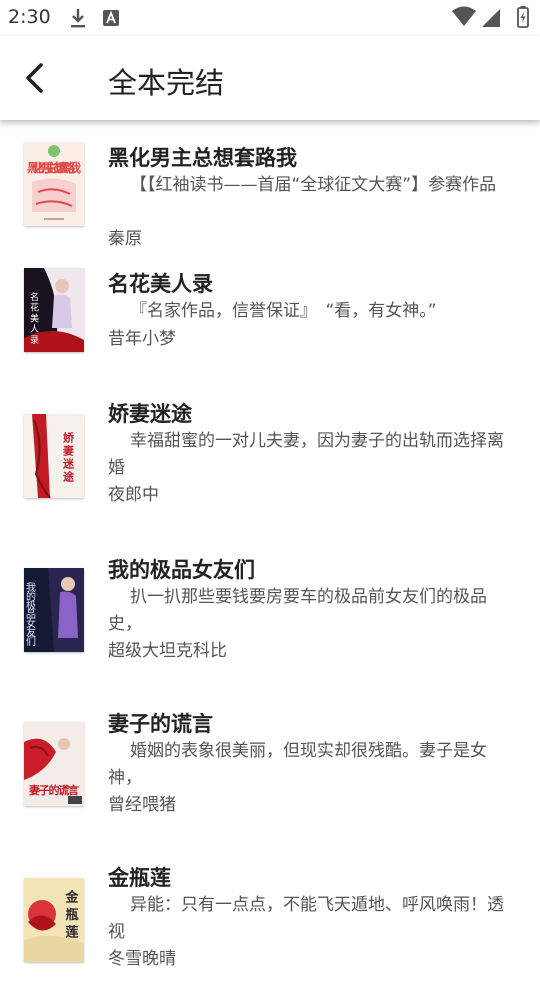 This screenshot has height=992, width=540. Describe the element at coordinates (306, 918) in the screenshot. I see `book-description: 异能：只有一点点，不能飞天遁地、呼风唤雨！透视` at that location.